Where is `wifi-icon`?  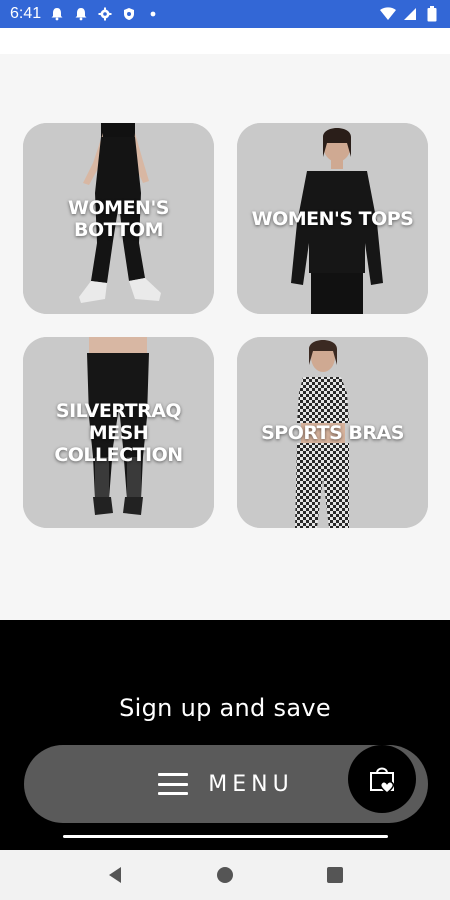
wifi-icon is located at coordinates (388, 14).